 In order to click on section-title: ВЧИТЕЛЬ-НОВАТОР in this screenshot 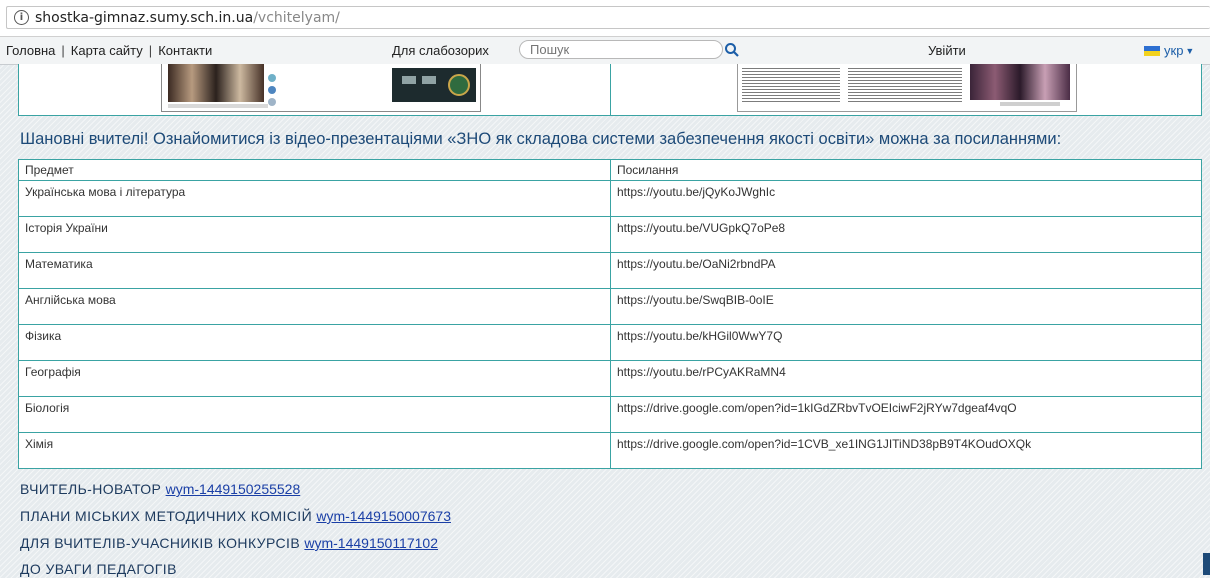, I will do `click(91, 489)`.